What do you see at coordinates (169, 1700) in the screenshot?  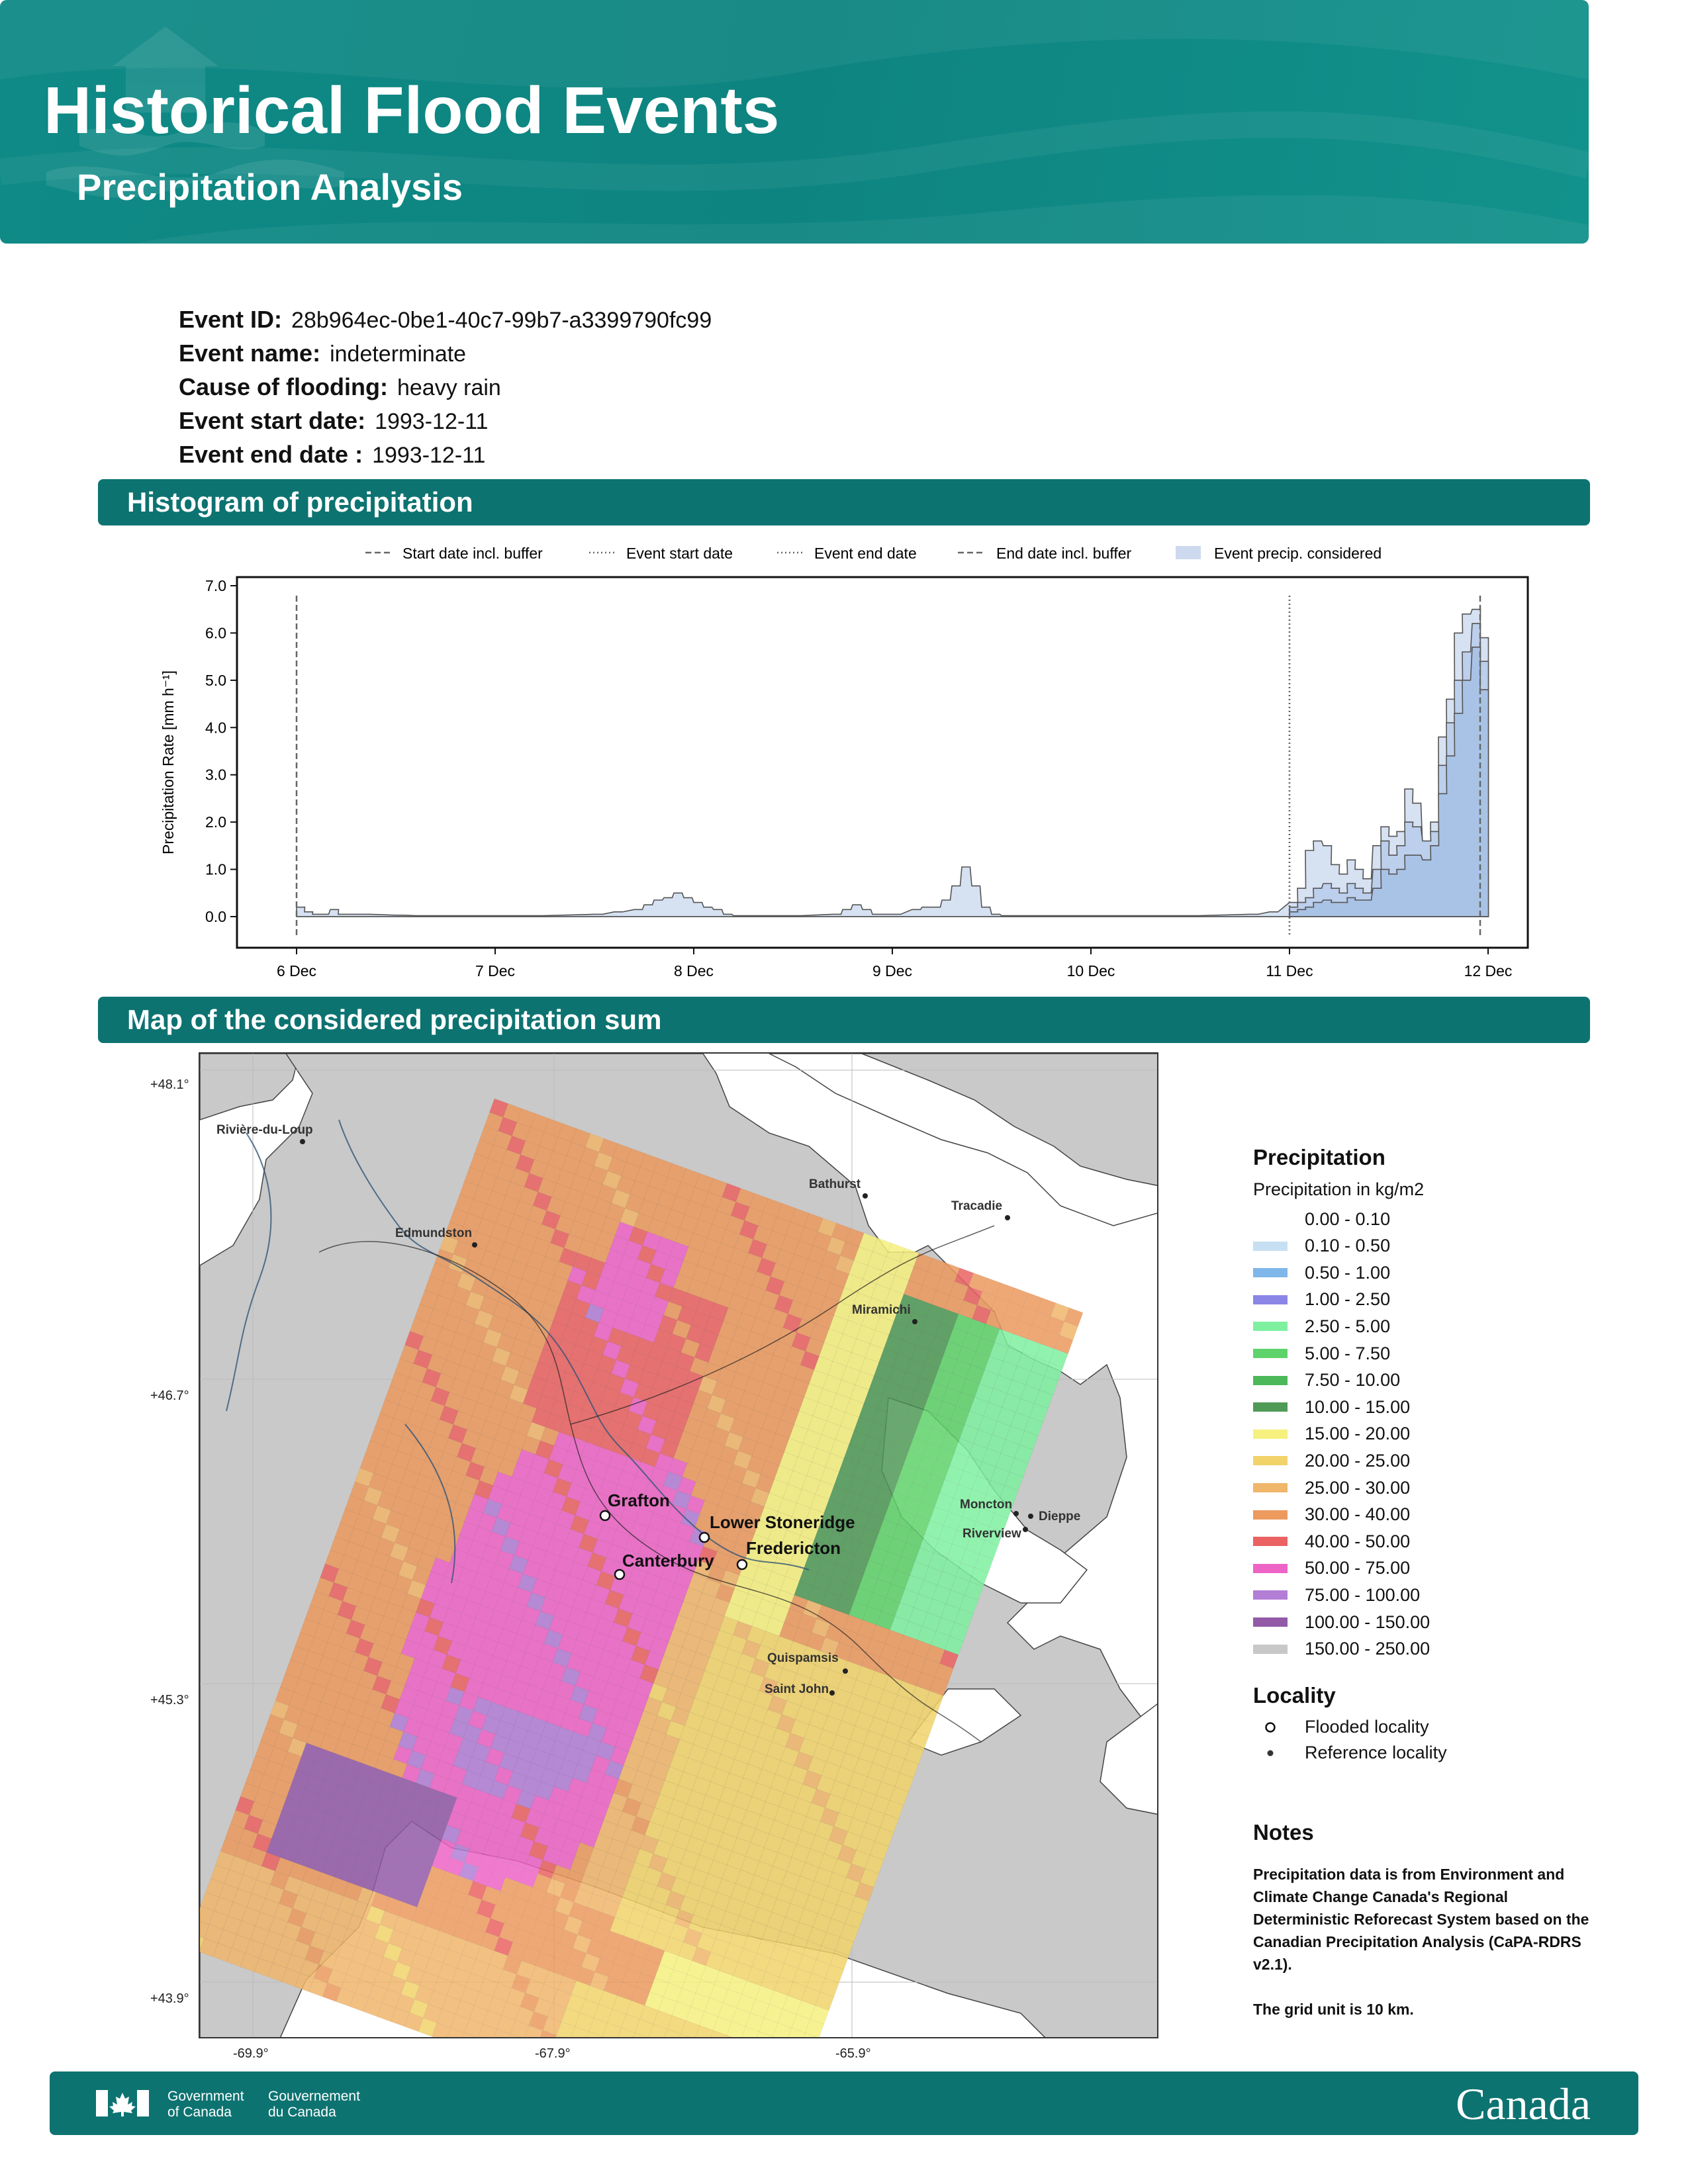 I see `lat-label-3: +45.3°` at bounding box center [169, 1700].